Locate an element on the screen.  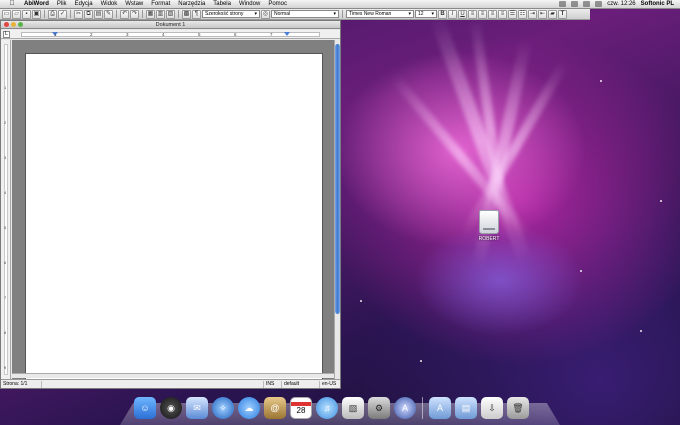
menu-edit: Edycja is located at coordinates (84, 4).